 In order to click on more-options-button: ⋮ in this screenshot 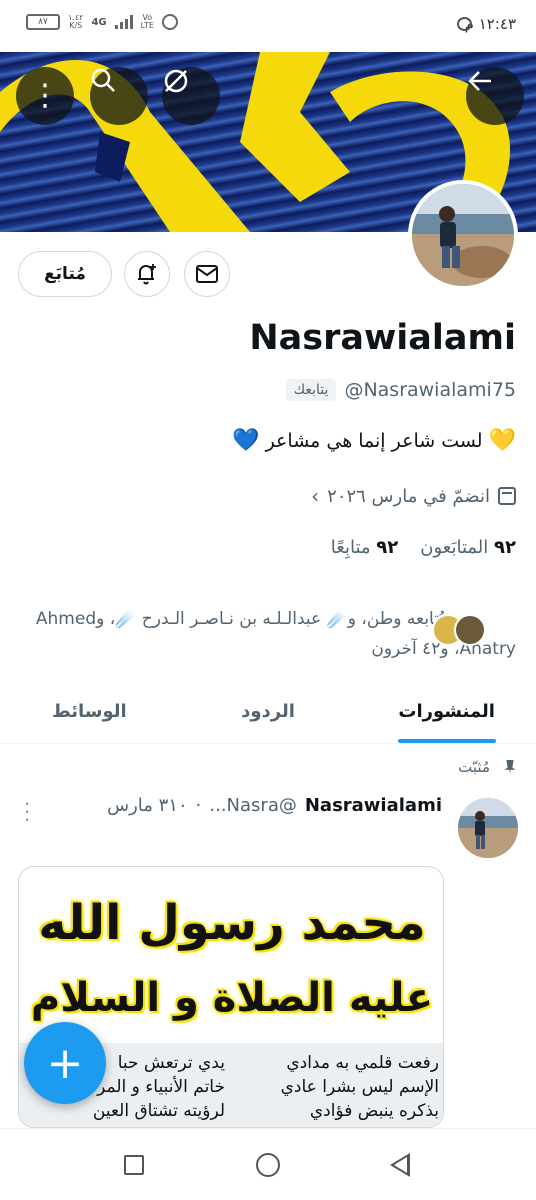, I will do `click(45, 96)`.